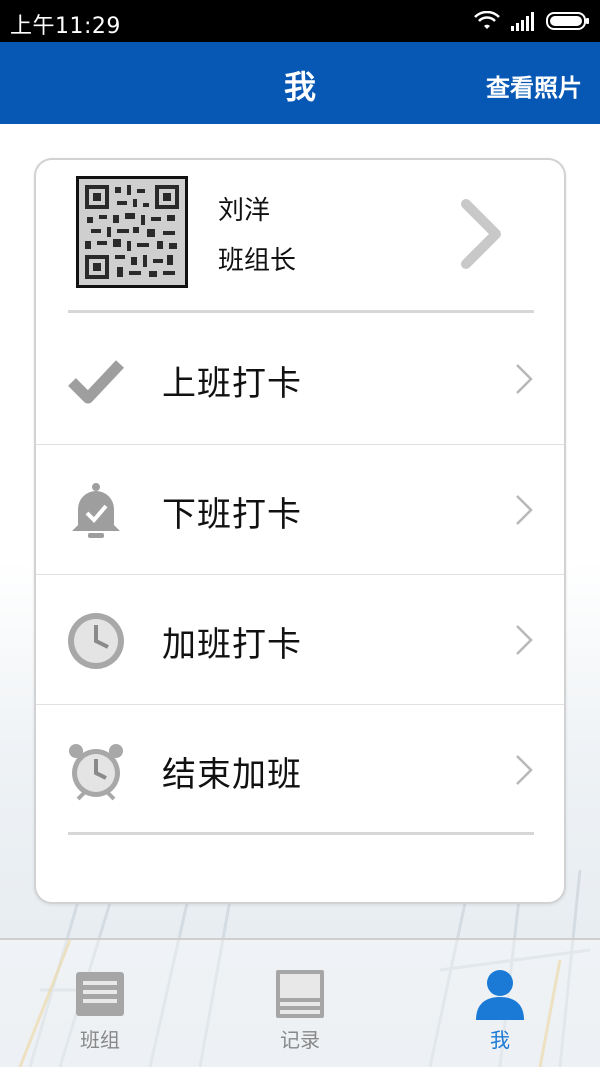 Image resolution: width=600 pixels, height=1069 pixels. Describe the element at coordinates (232, 775) in the screenshot. I see `menu-item-label: 结束加班` at that location.